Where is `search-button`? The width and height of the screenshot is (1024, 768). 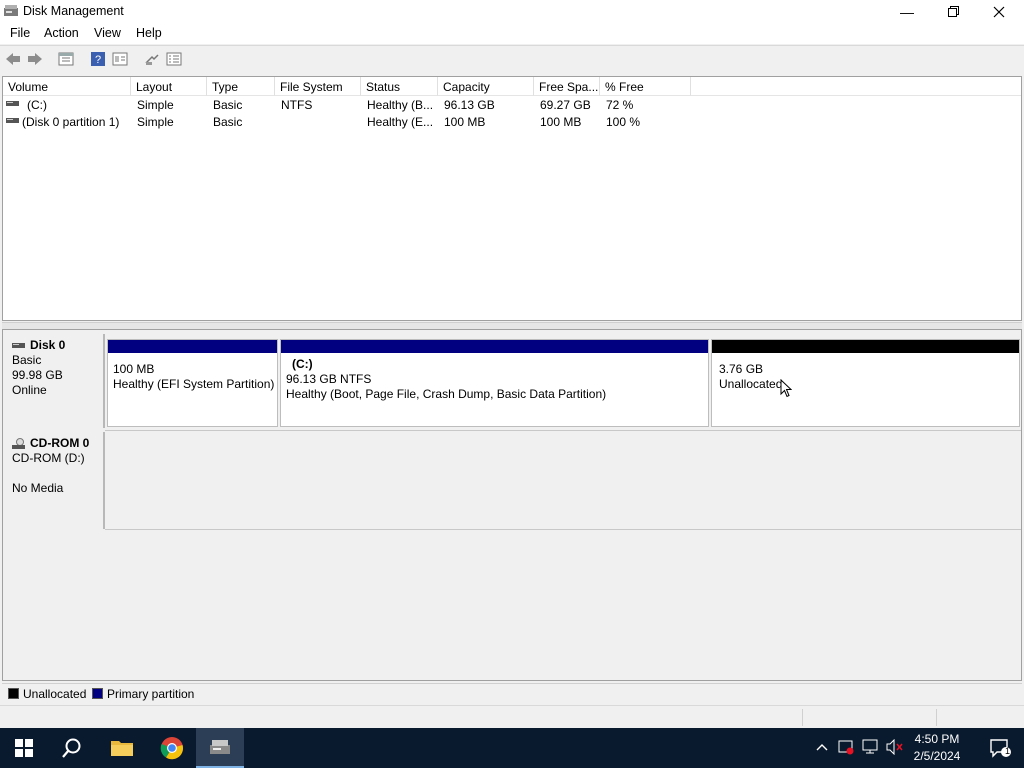 search-button is located at coordinates (72, 748).